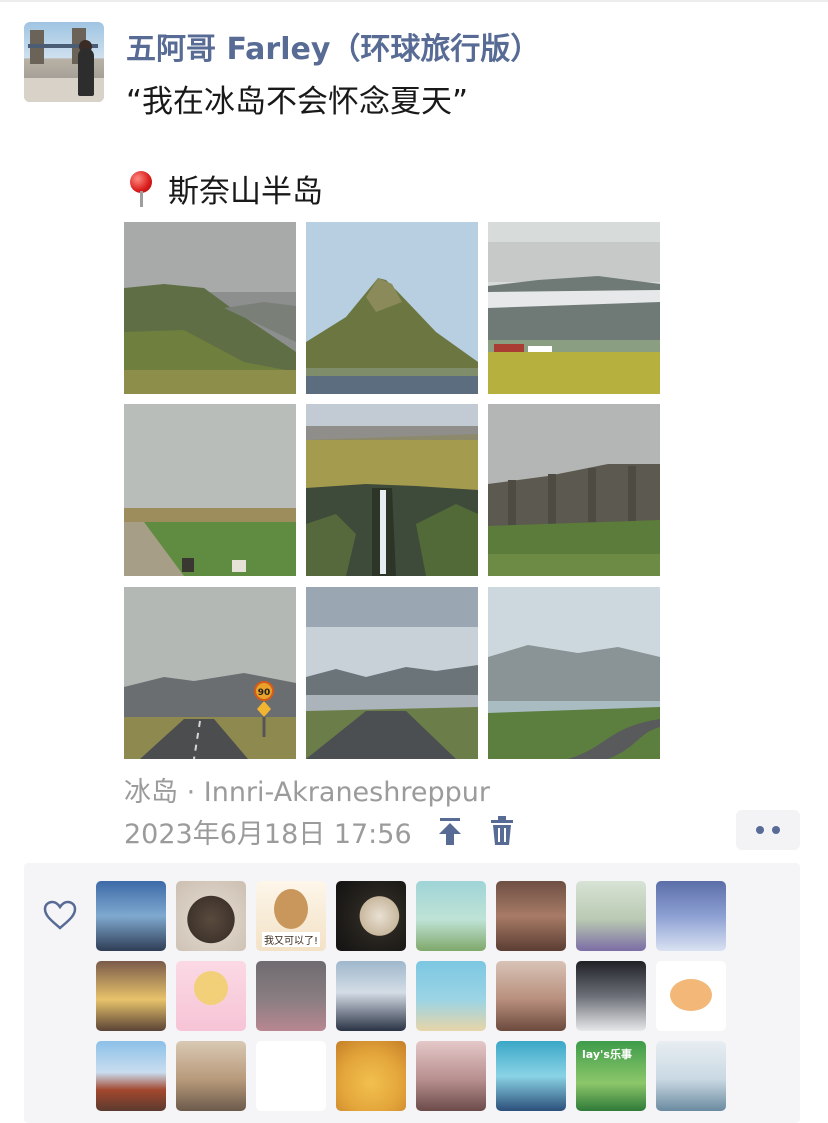 Image resolution: width=828 pixels, height=1123 pixels. I want to click on post-timestamp: 2023年6月18日 17:56, so click(268, 834).